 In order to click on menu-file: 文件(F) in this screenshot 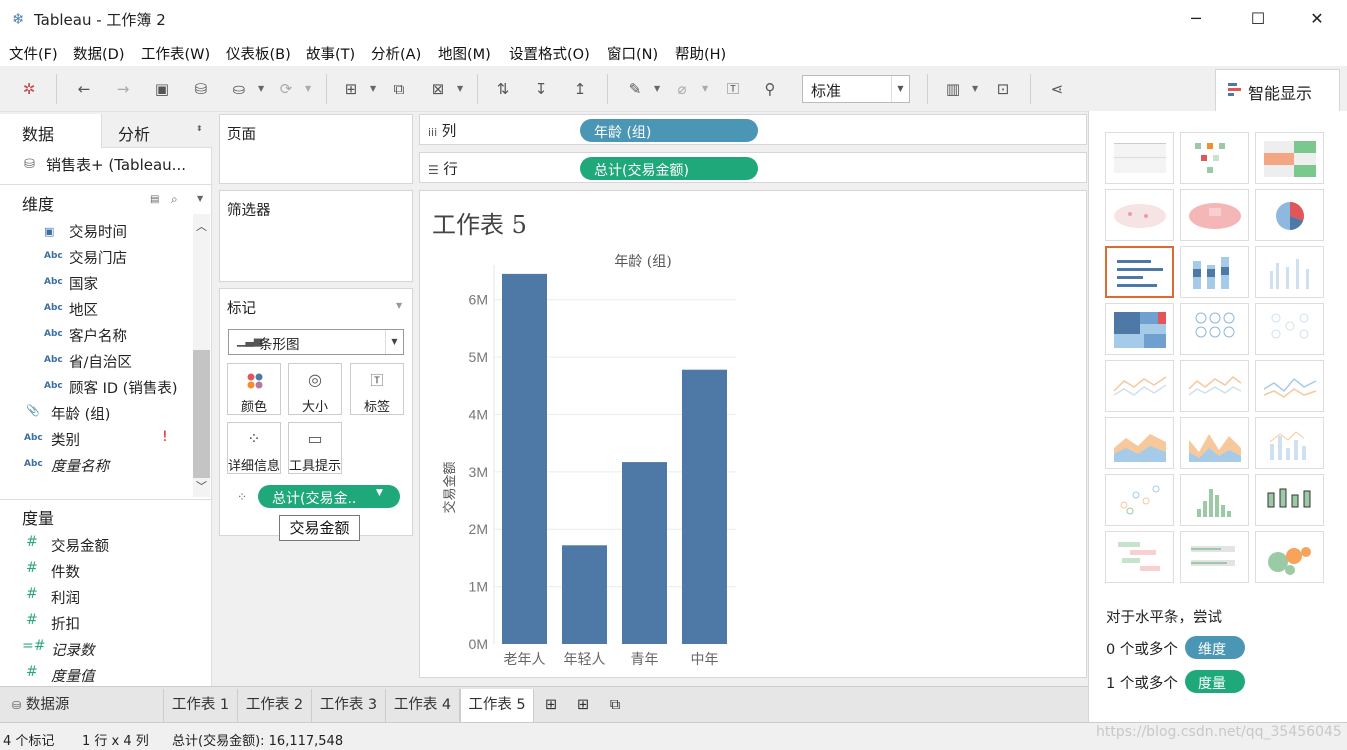, I will do `click(33, 53)`.